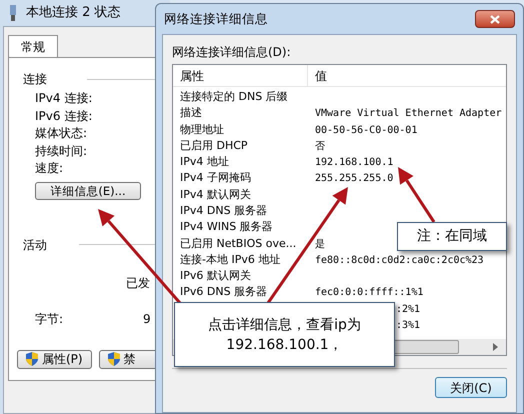 Image resolution: width=524 pixels, height=414 pixels. What do you see at coordinates (214, 145) in the screenshot?
I see `property-cell: 已启用 DHCP` at bounding box center [214, 145].